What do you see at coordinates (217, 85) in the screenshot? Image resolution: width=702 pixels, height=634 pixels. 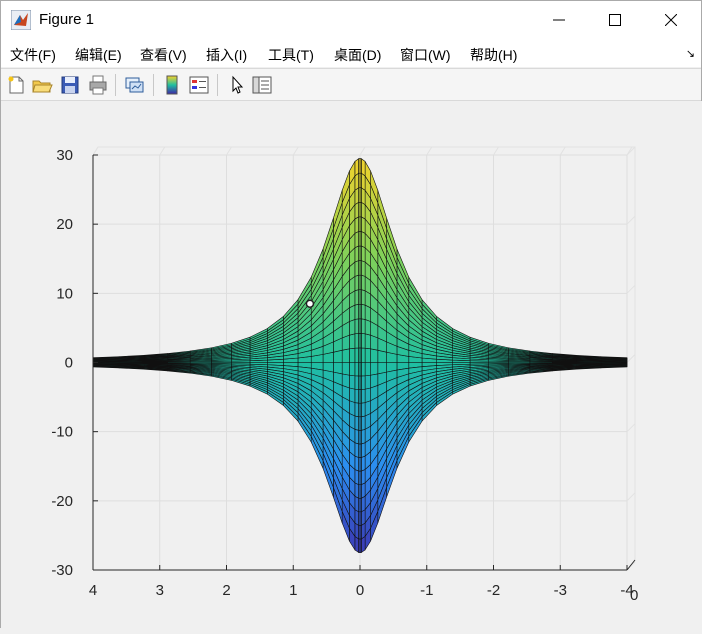 I see `toolbar-separator` at bounding box center [217, 85].